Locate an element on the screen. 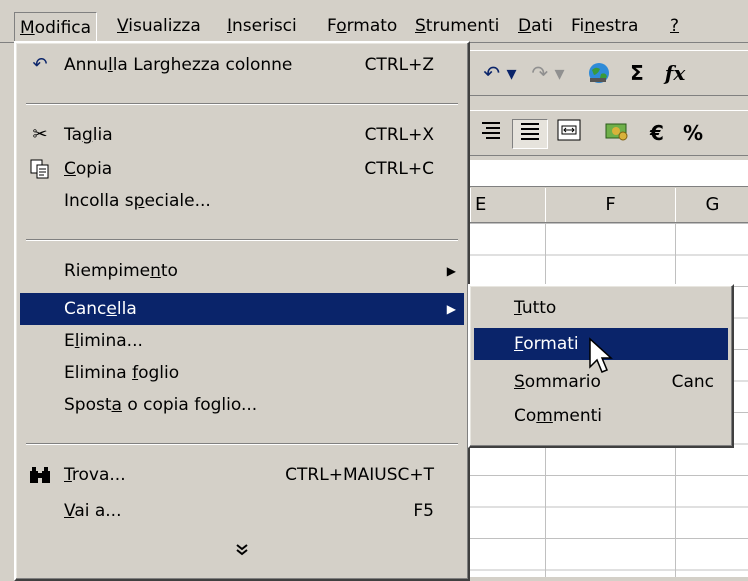  menu-item-clear: Cancella ▶ is located at coordinates (242, 309).